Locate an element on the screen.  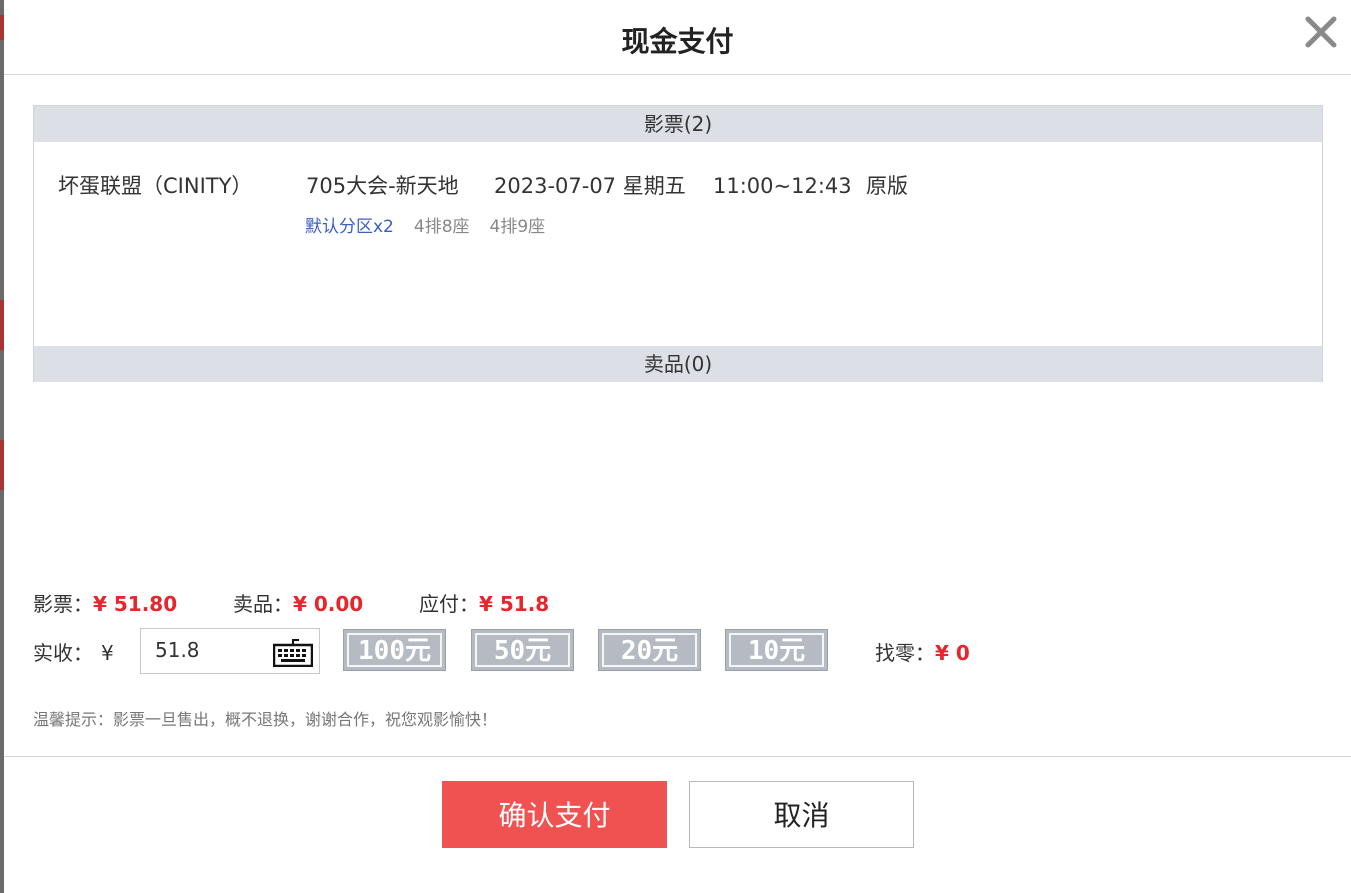
payment-summary: 影票：¥ 51.80 卖品：¥ 0.00 应付：¥ 51.8 is located at coordinates (291, 602).